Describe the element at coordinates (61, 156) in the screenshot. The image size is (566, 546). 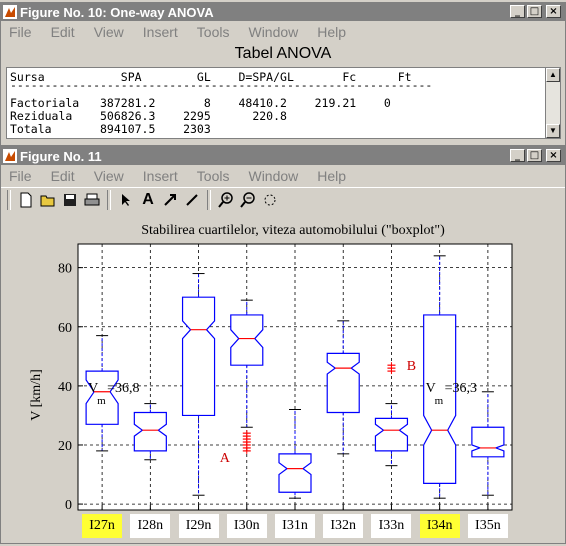
I see `figure-window-title: Figure No. 11` at that location.